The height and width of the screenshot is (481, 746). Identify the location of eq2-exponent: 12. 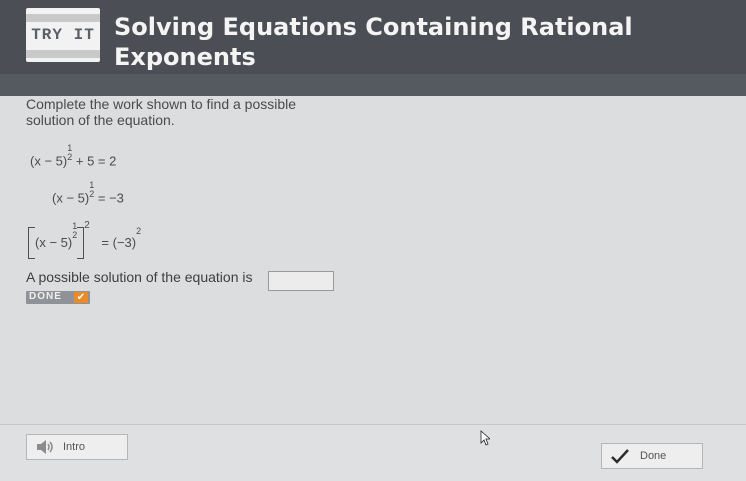
(92, 189).